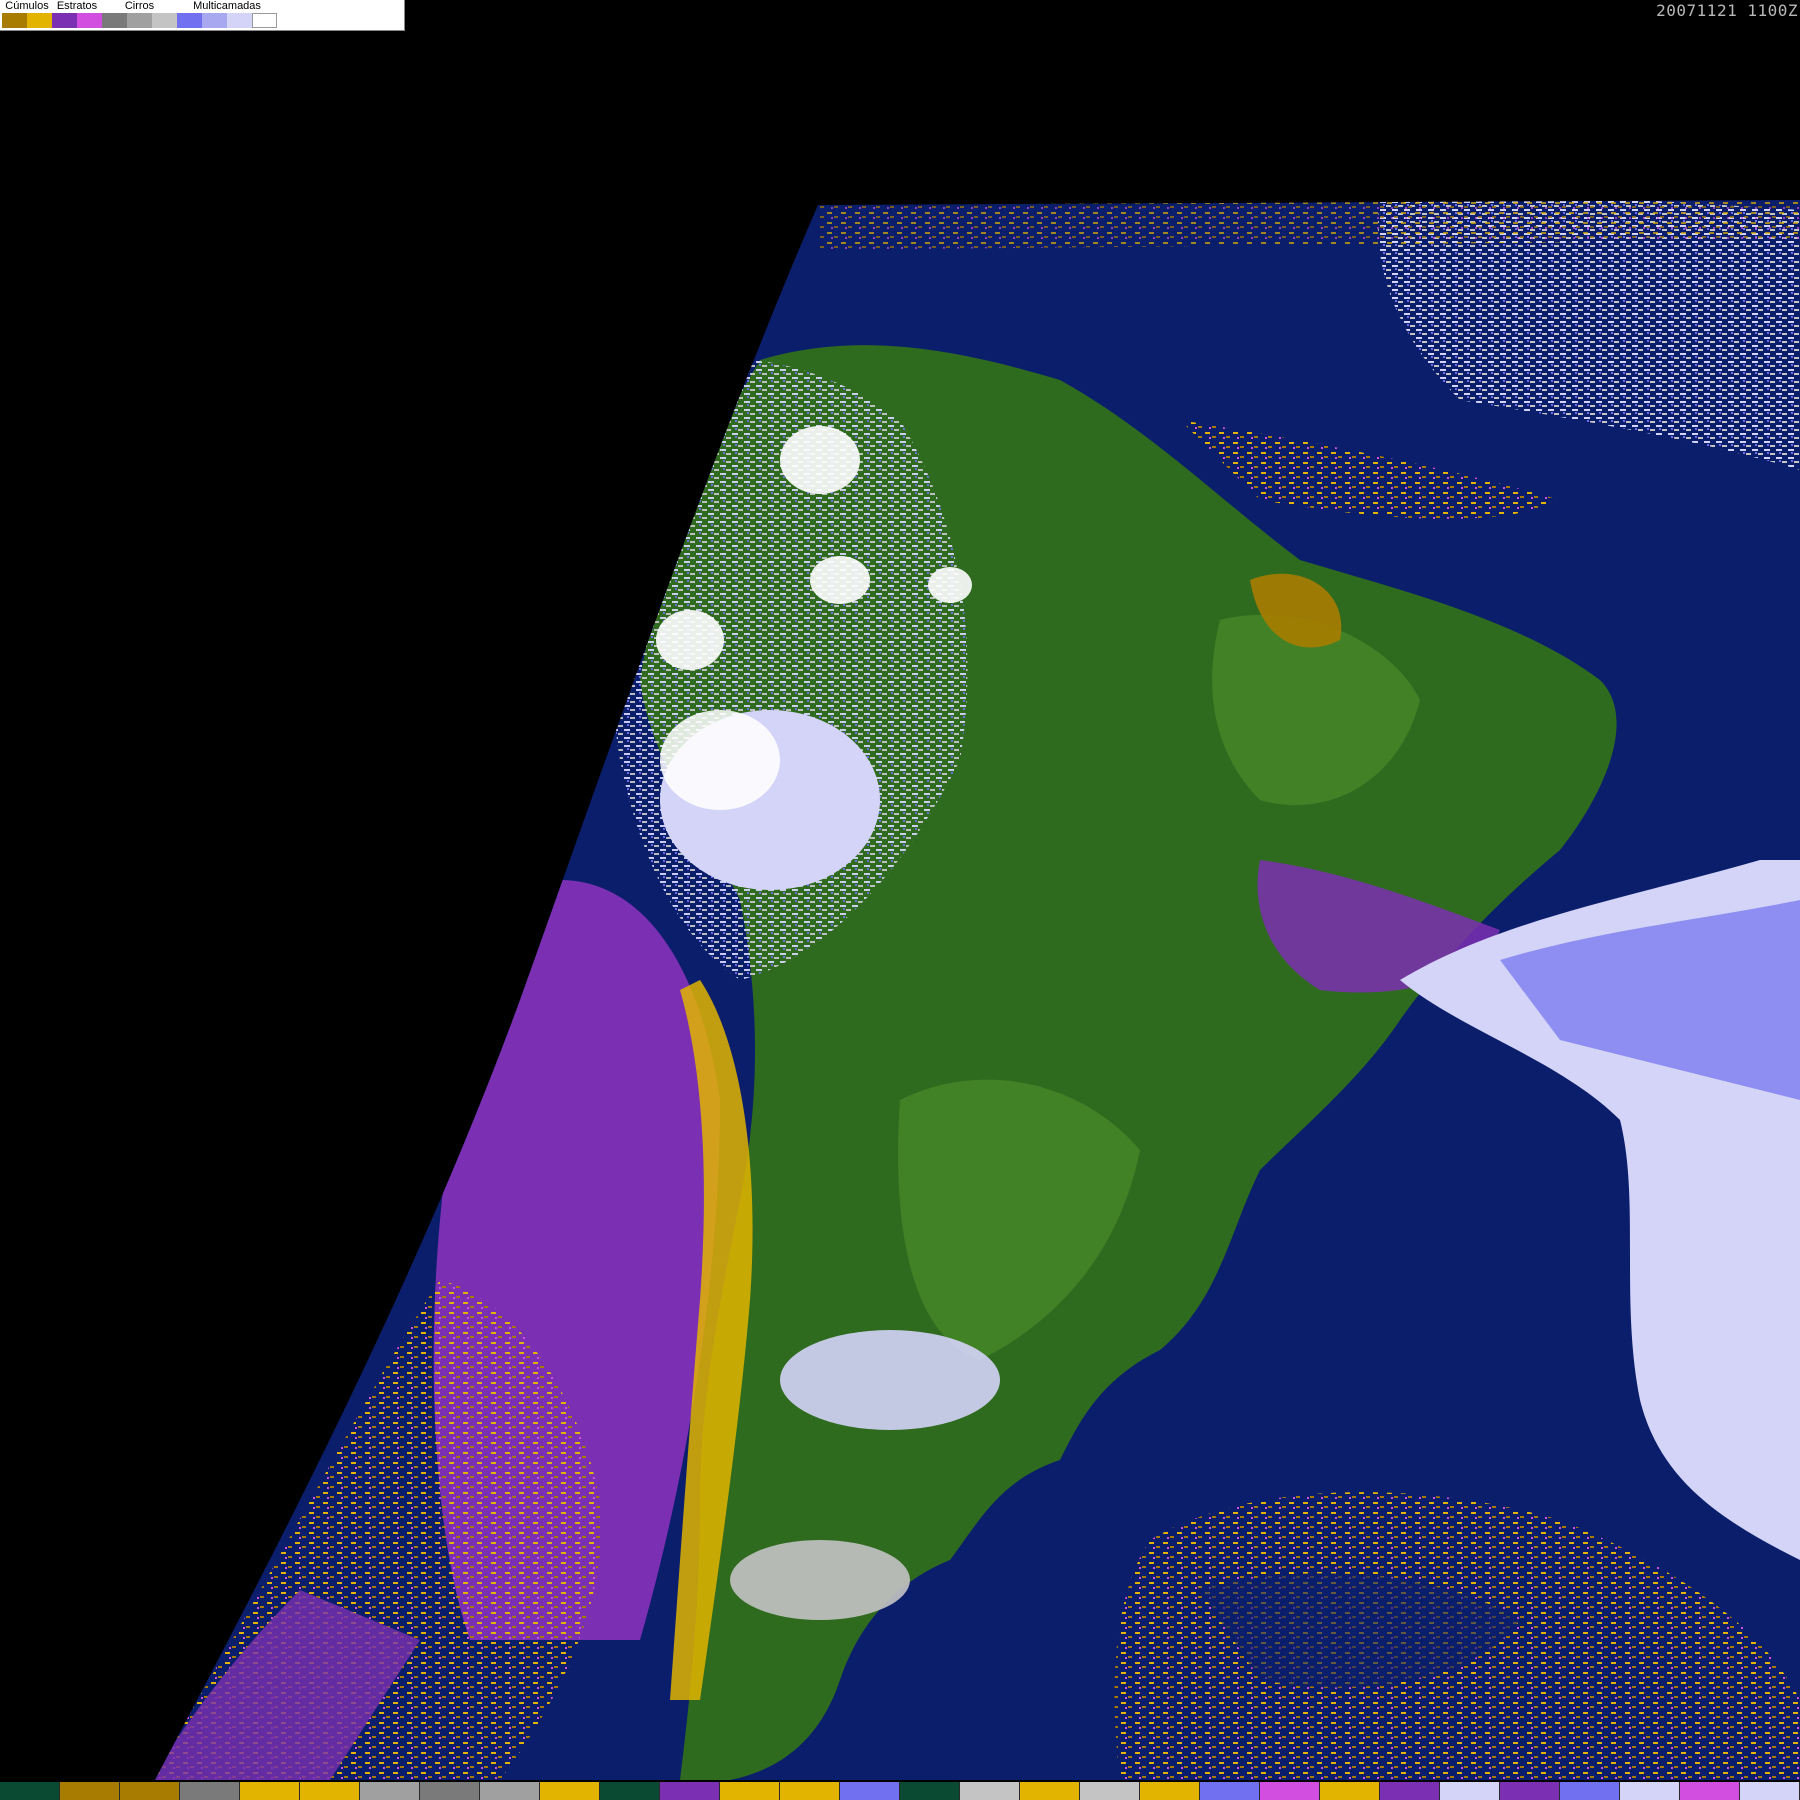 This screenshot has width=1800, height=1800. Describe the element at coordinates (1727, 10) in the screenshot. I see `image-timestamp: 20071121 1100Z` at that location.